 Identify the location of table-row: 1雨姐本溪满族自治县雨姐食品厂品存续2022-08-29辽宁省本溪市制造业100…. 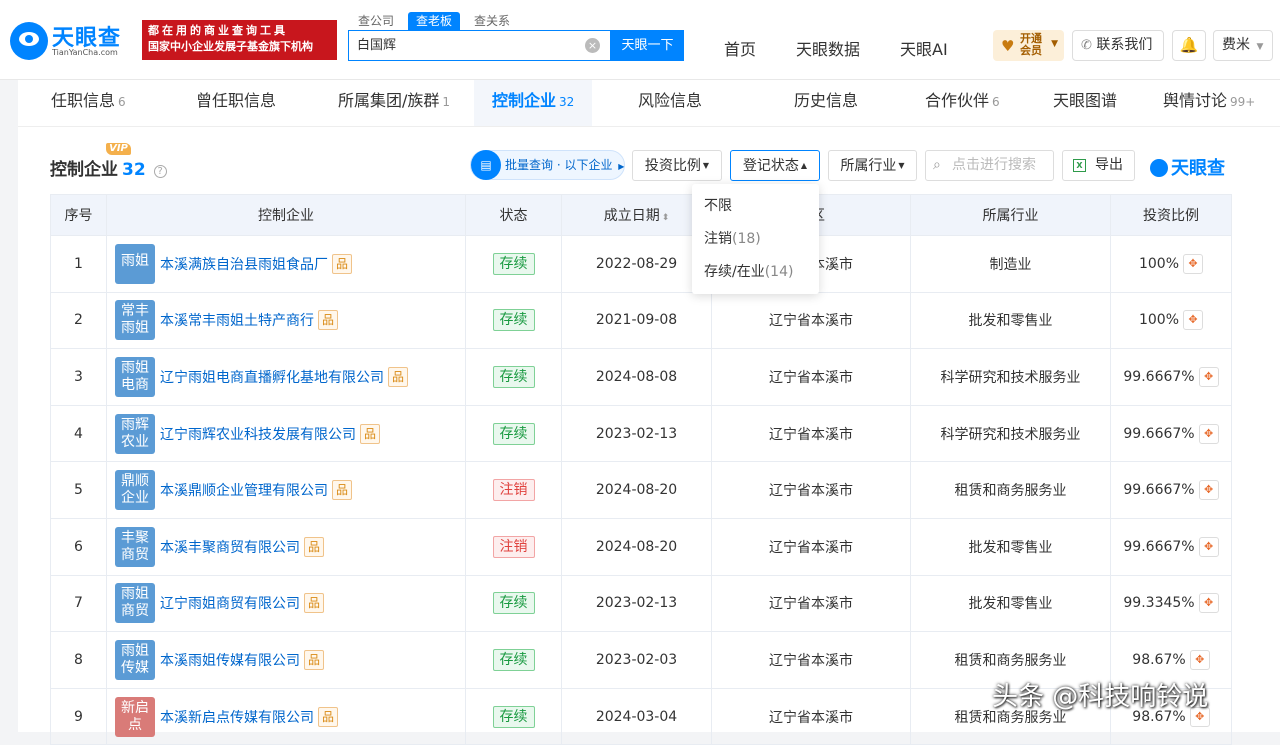
(641, 264).